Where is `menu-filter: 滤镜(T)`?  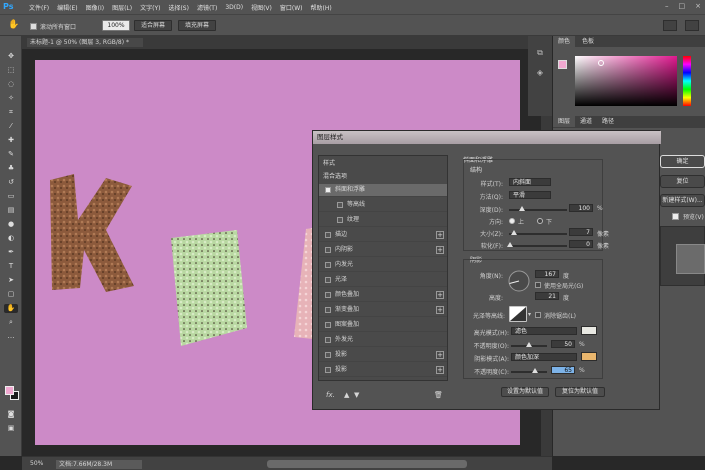 menu-filter: 滤镜(T) is located at coordinates (207, 7).